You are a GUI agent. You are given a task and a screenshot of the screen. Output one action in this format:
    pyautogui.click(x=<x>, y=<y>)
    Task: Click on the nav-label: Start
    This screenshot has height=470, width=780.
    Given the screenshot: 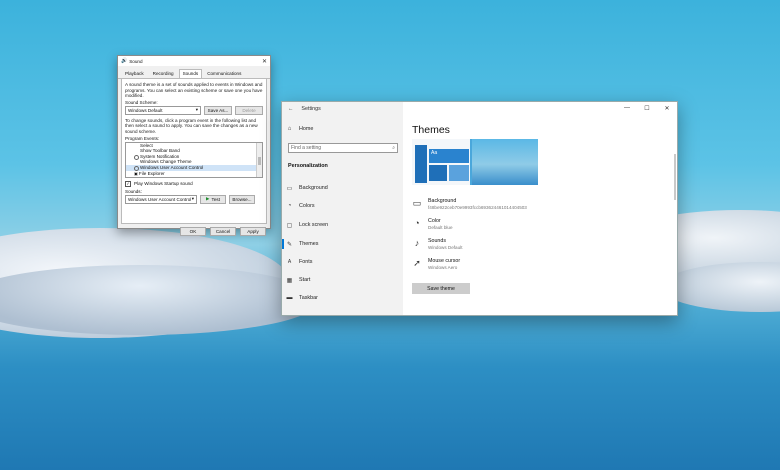 What is the action you would take?
    pyautogui.click(x=305, y=280)
    